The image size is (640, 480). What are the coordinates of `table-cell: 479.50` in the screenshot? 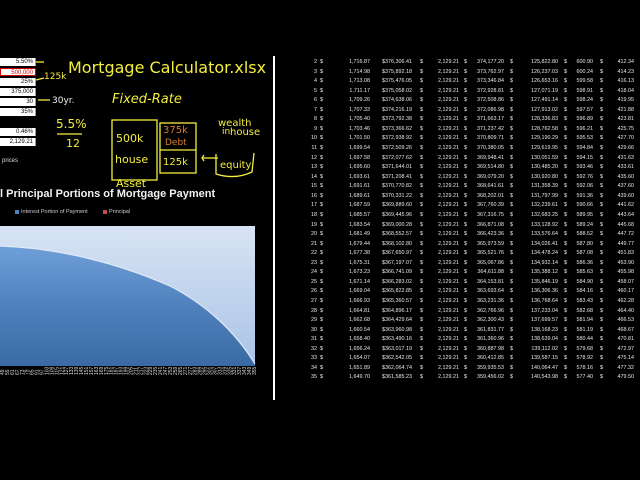 It's located at (626, 377).